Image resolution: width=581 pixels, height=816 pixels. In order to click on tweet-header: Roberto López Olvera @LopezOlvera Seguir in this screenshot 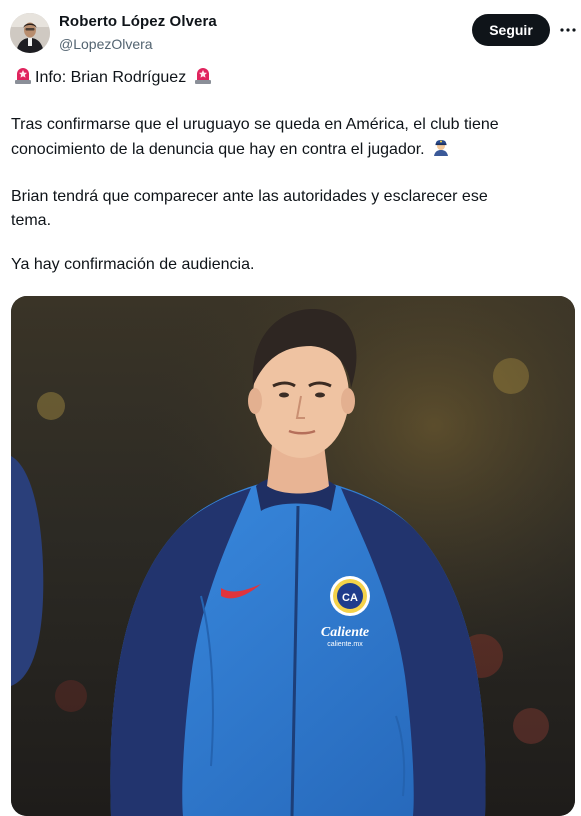, I will do `click(290, 31)`.